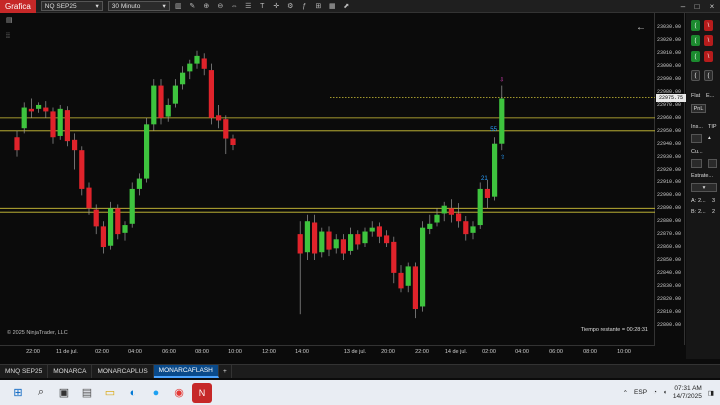  What do you see at coordinates (687, 393) in the screenshot?
I see `clock: 07:31 AM 14/7/2025` at bounding box center [687, 393].